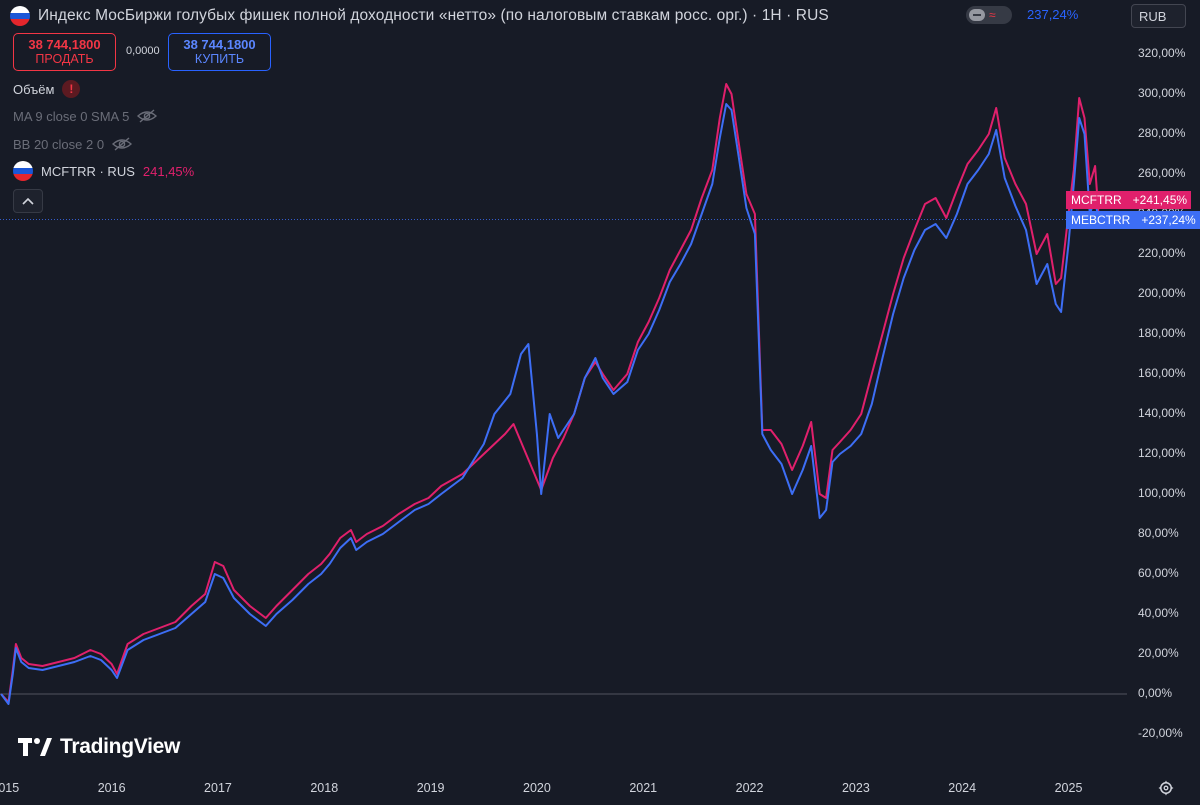 The width and height of the screenshot is (1200, 805). What do you see at coordinates (219, 59) in the screenshot?
I see `buy-label: КУПИТЬ` at bounding box center [219, 59].